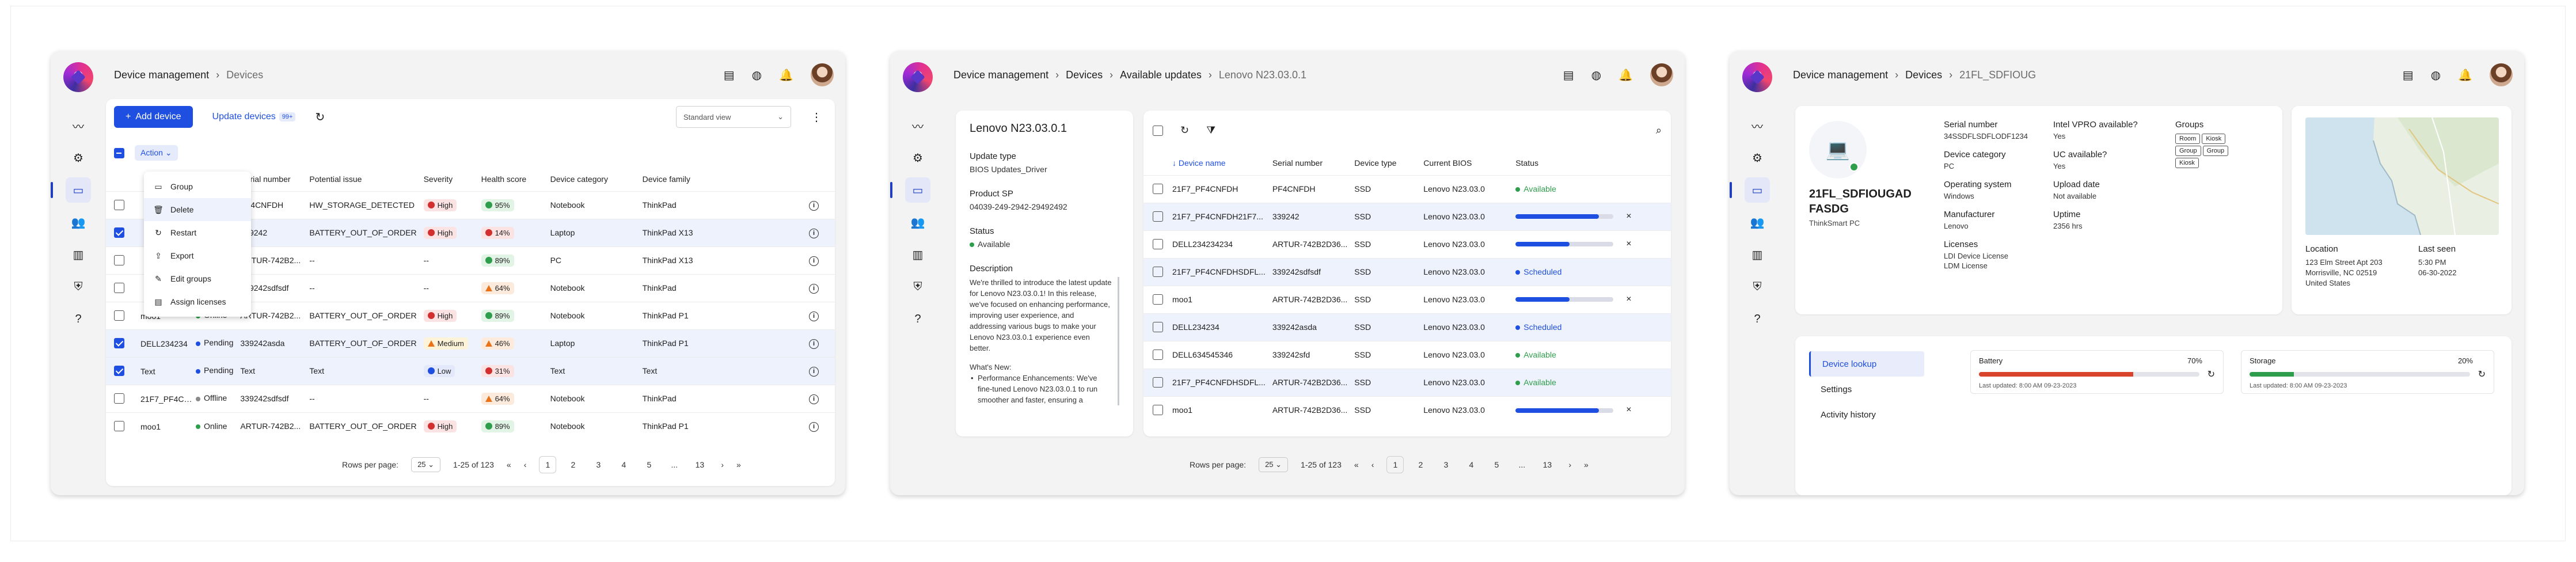 The height and width of the screenshot is (562, 2576). I want to click on column-header: Status, so click(1591, 163).